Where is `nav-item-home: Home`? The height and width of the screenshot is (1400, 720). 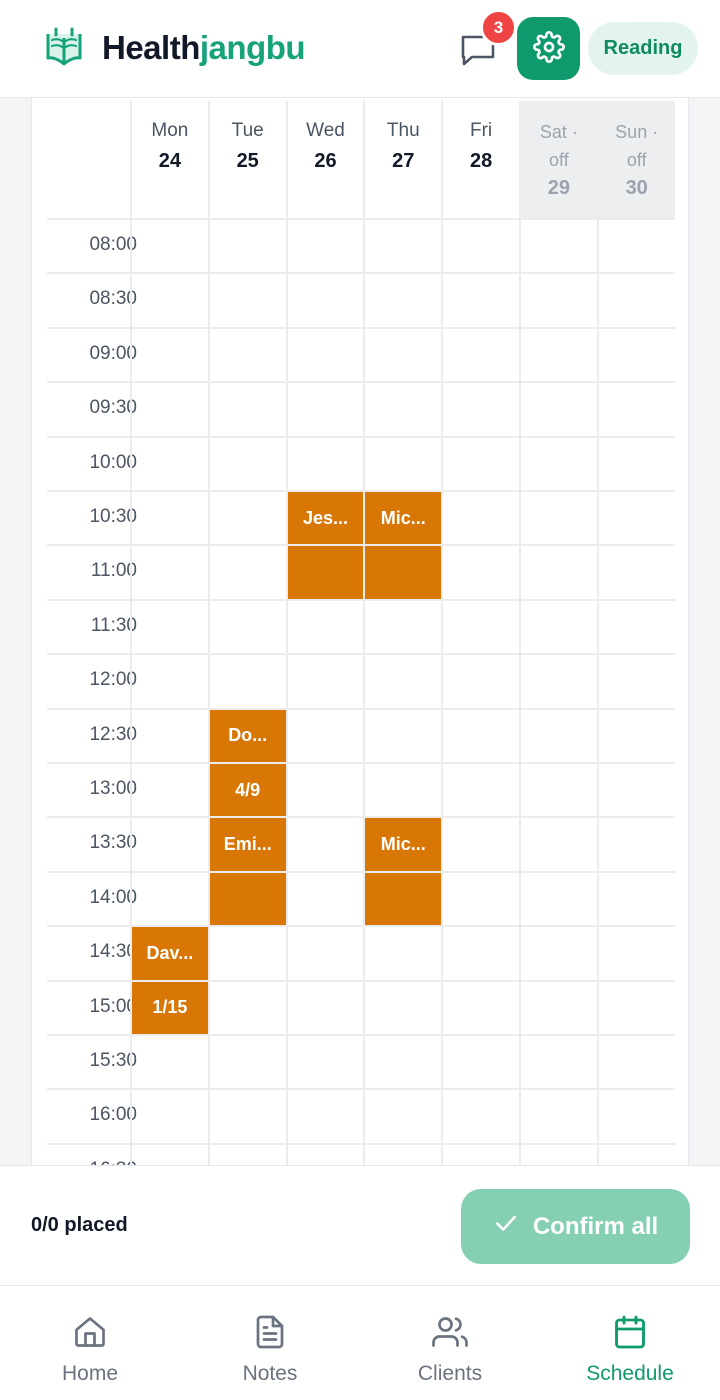 nav-item-home: Home is located at coordinates (90, 1343).